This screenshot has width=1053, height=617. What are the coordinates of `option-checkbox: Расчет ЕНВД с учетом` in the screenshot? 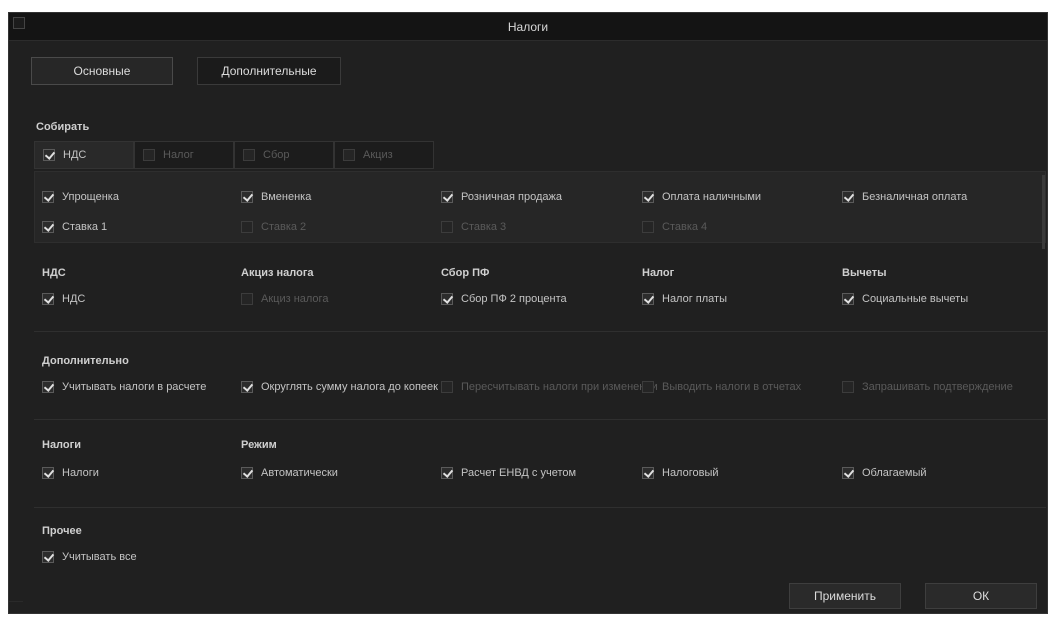 It's located at (508, 473).